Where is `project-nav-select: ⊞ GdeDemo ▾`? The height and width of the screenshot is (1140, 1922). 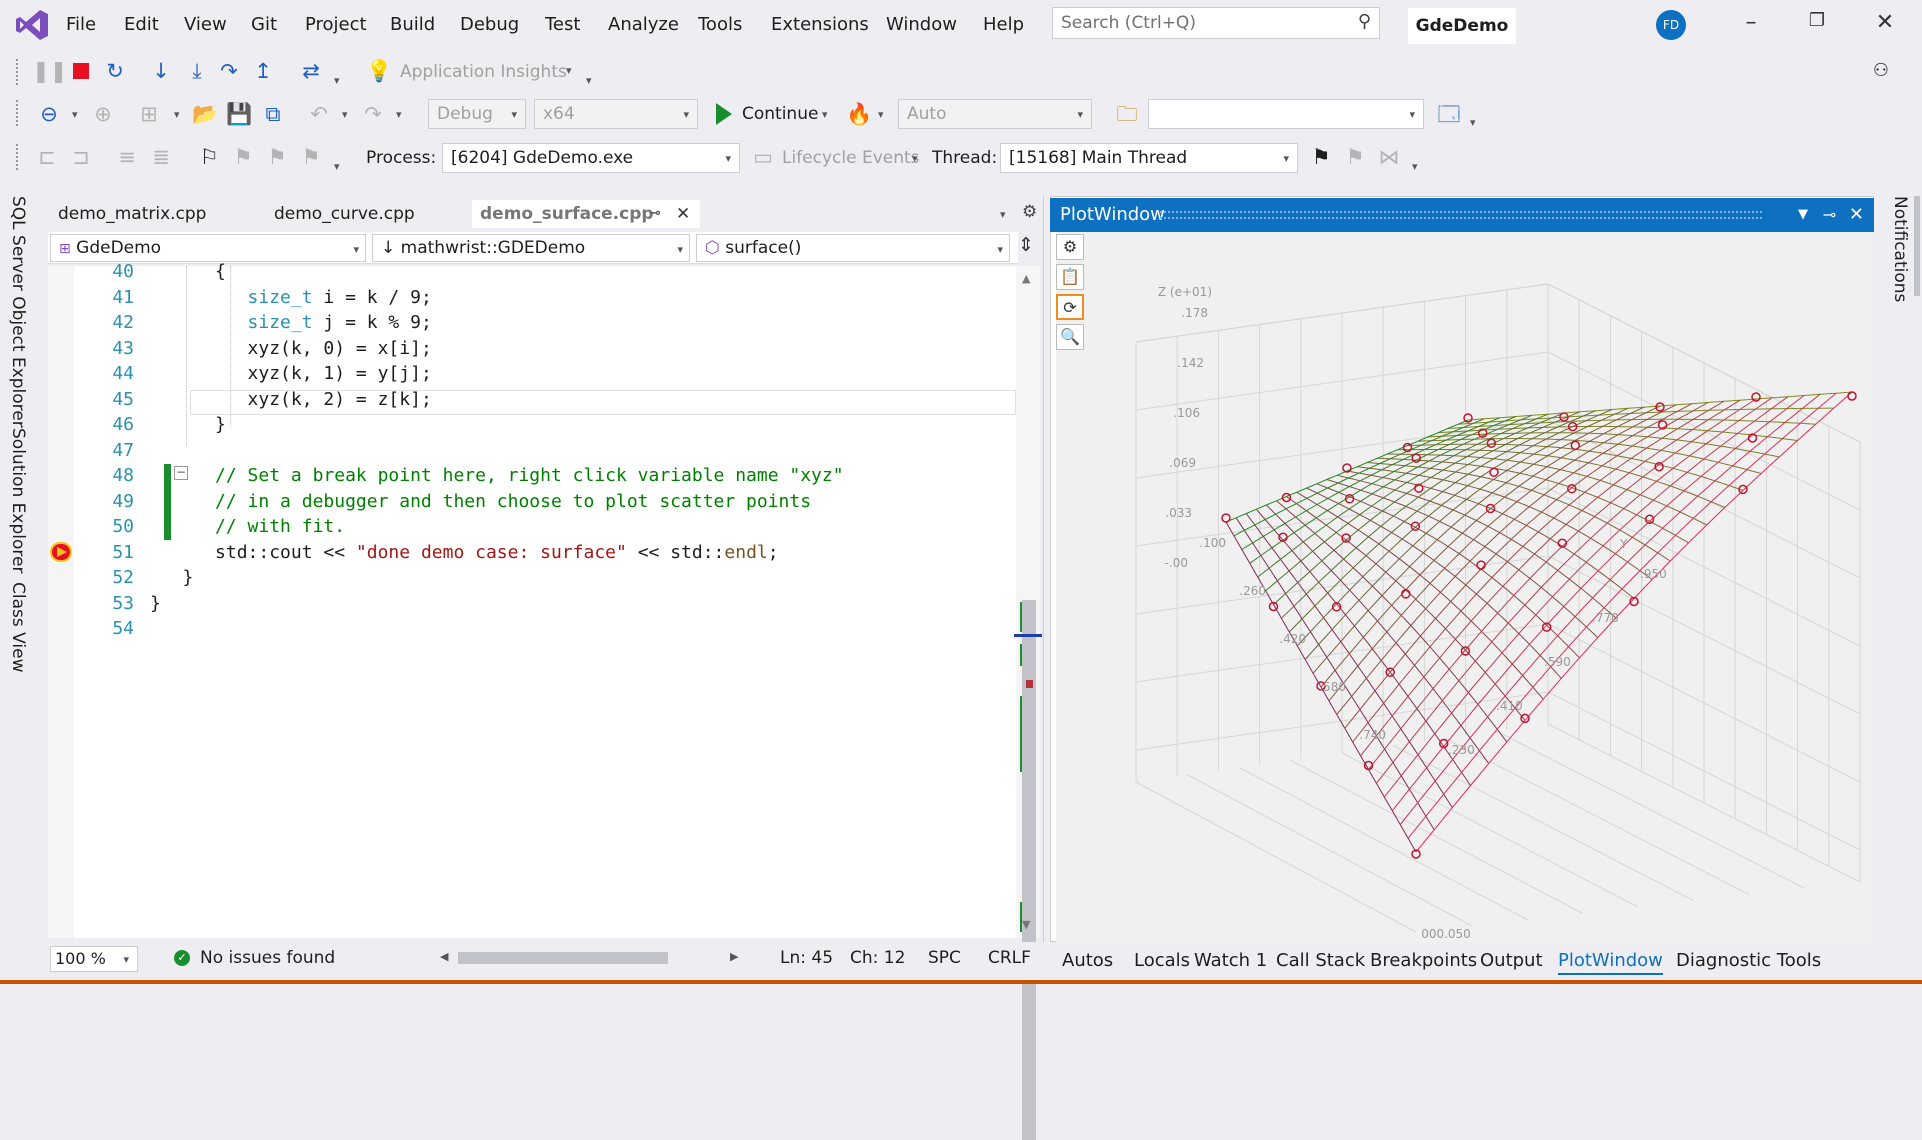 project-nav-select: ⊞ GdeDemo ▾ is located at coordinates (208, 248).